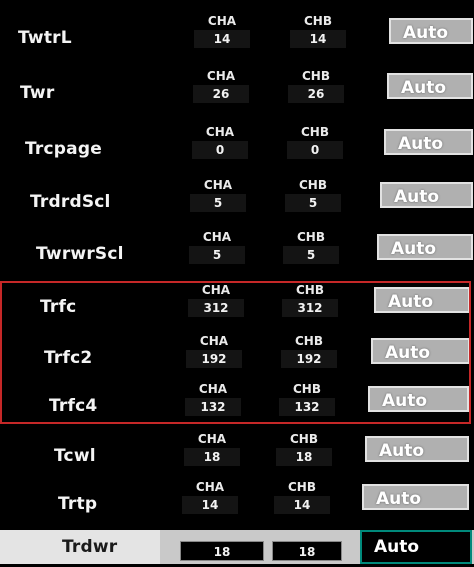 The height and width of the screenshot is (567, 474). Describe the element at coordinates (90, 547) in the screenshot. I see `param-label: Trdwr` at that location.